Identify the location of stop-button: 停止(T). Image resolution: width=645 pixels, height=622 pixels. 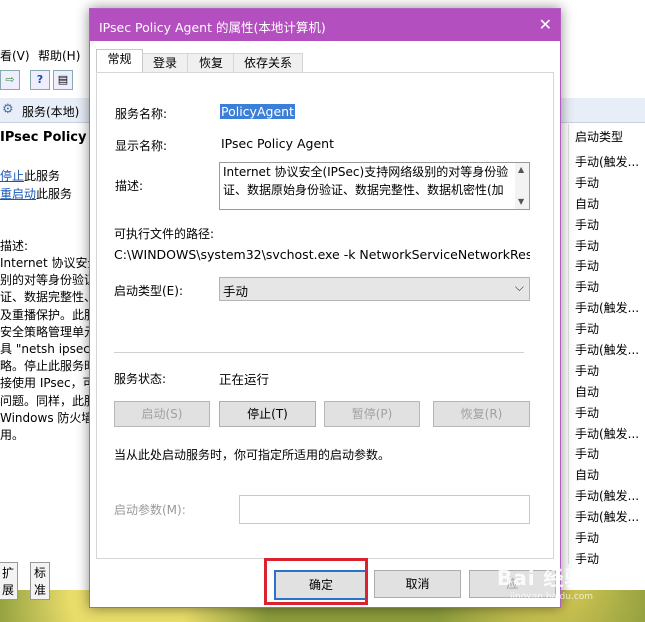
(267, 414).